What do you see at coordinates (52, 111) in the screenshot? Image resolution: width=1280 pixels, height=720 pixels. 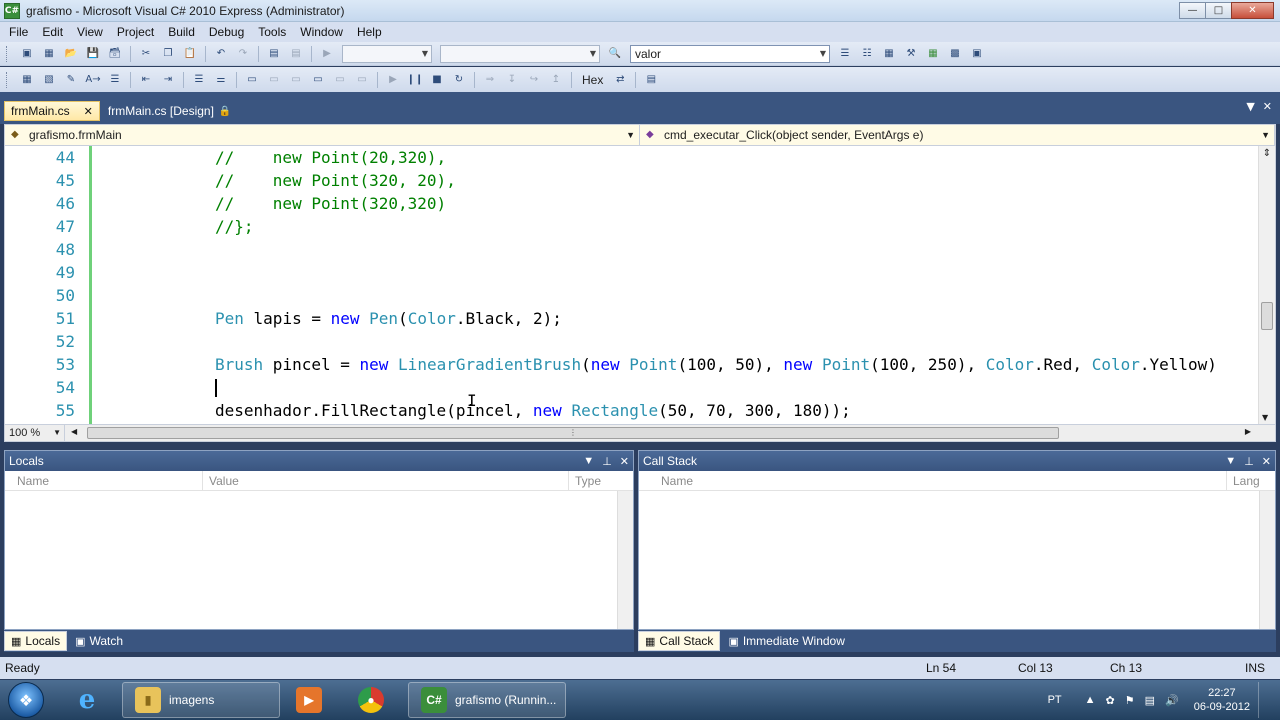 I see `tab-frmmain-cs: frmMain.cs ✕` at bounding box center [52, 111].